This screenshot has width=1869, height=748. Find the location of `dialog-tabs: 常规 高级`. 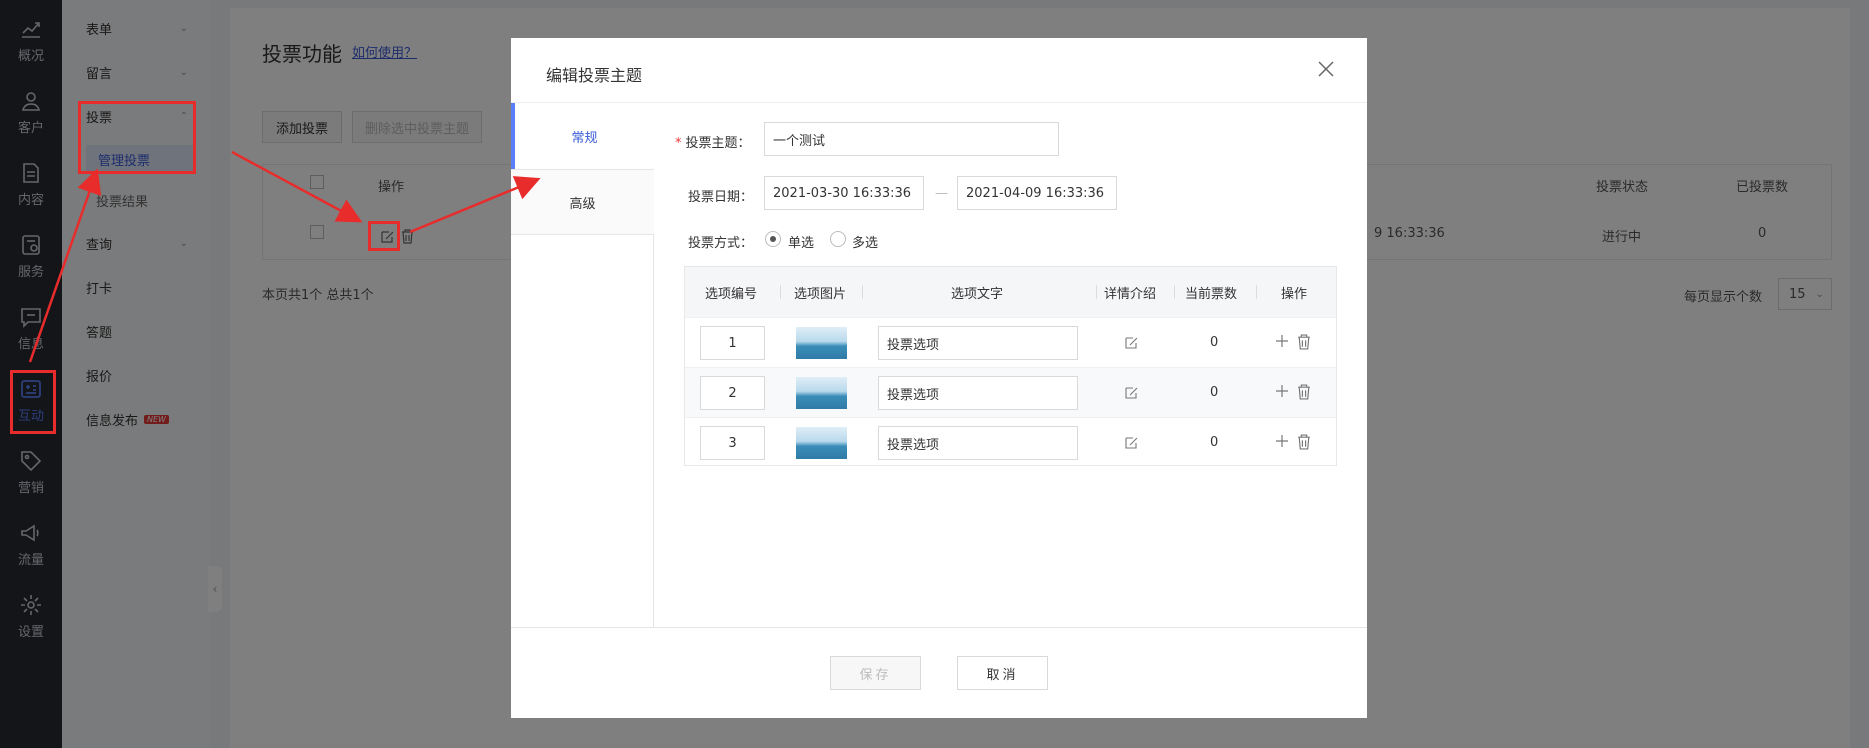

dialog-tabs: 常规 高级 is located at coordinates (582, 365).